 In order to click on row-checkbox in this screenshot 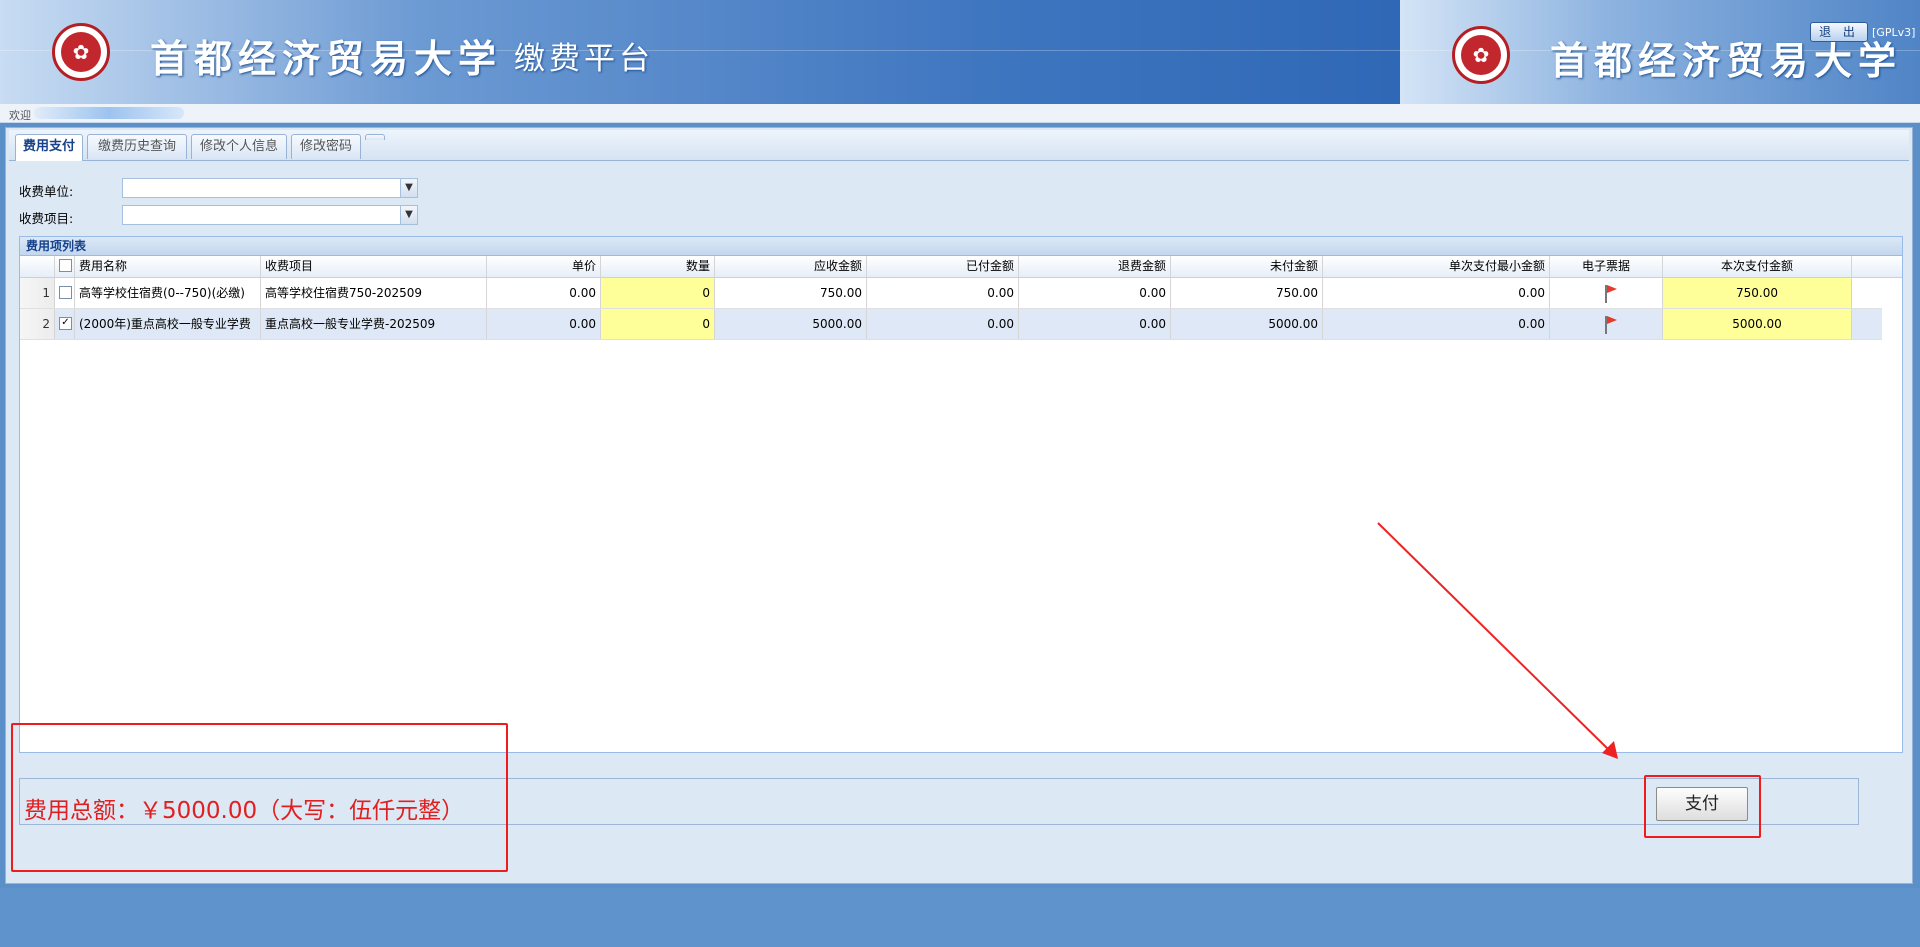, I will do `click(65, 292)`.